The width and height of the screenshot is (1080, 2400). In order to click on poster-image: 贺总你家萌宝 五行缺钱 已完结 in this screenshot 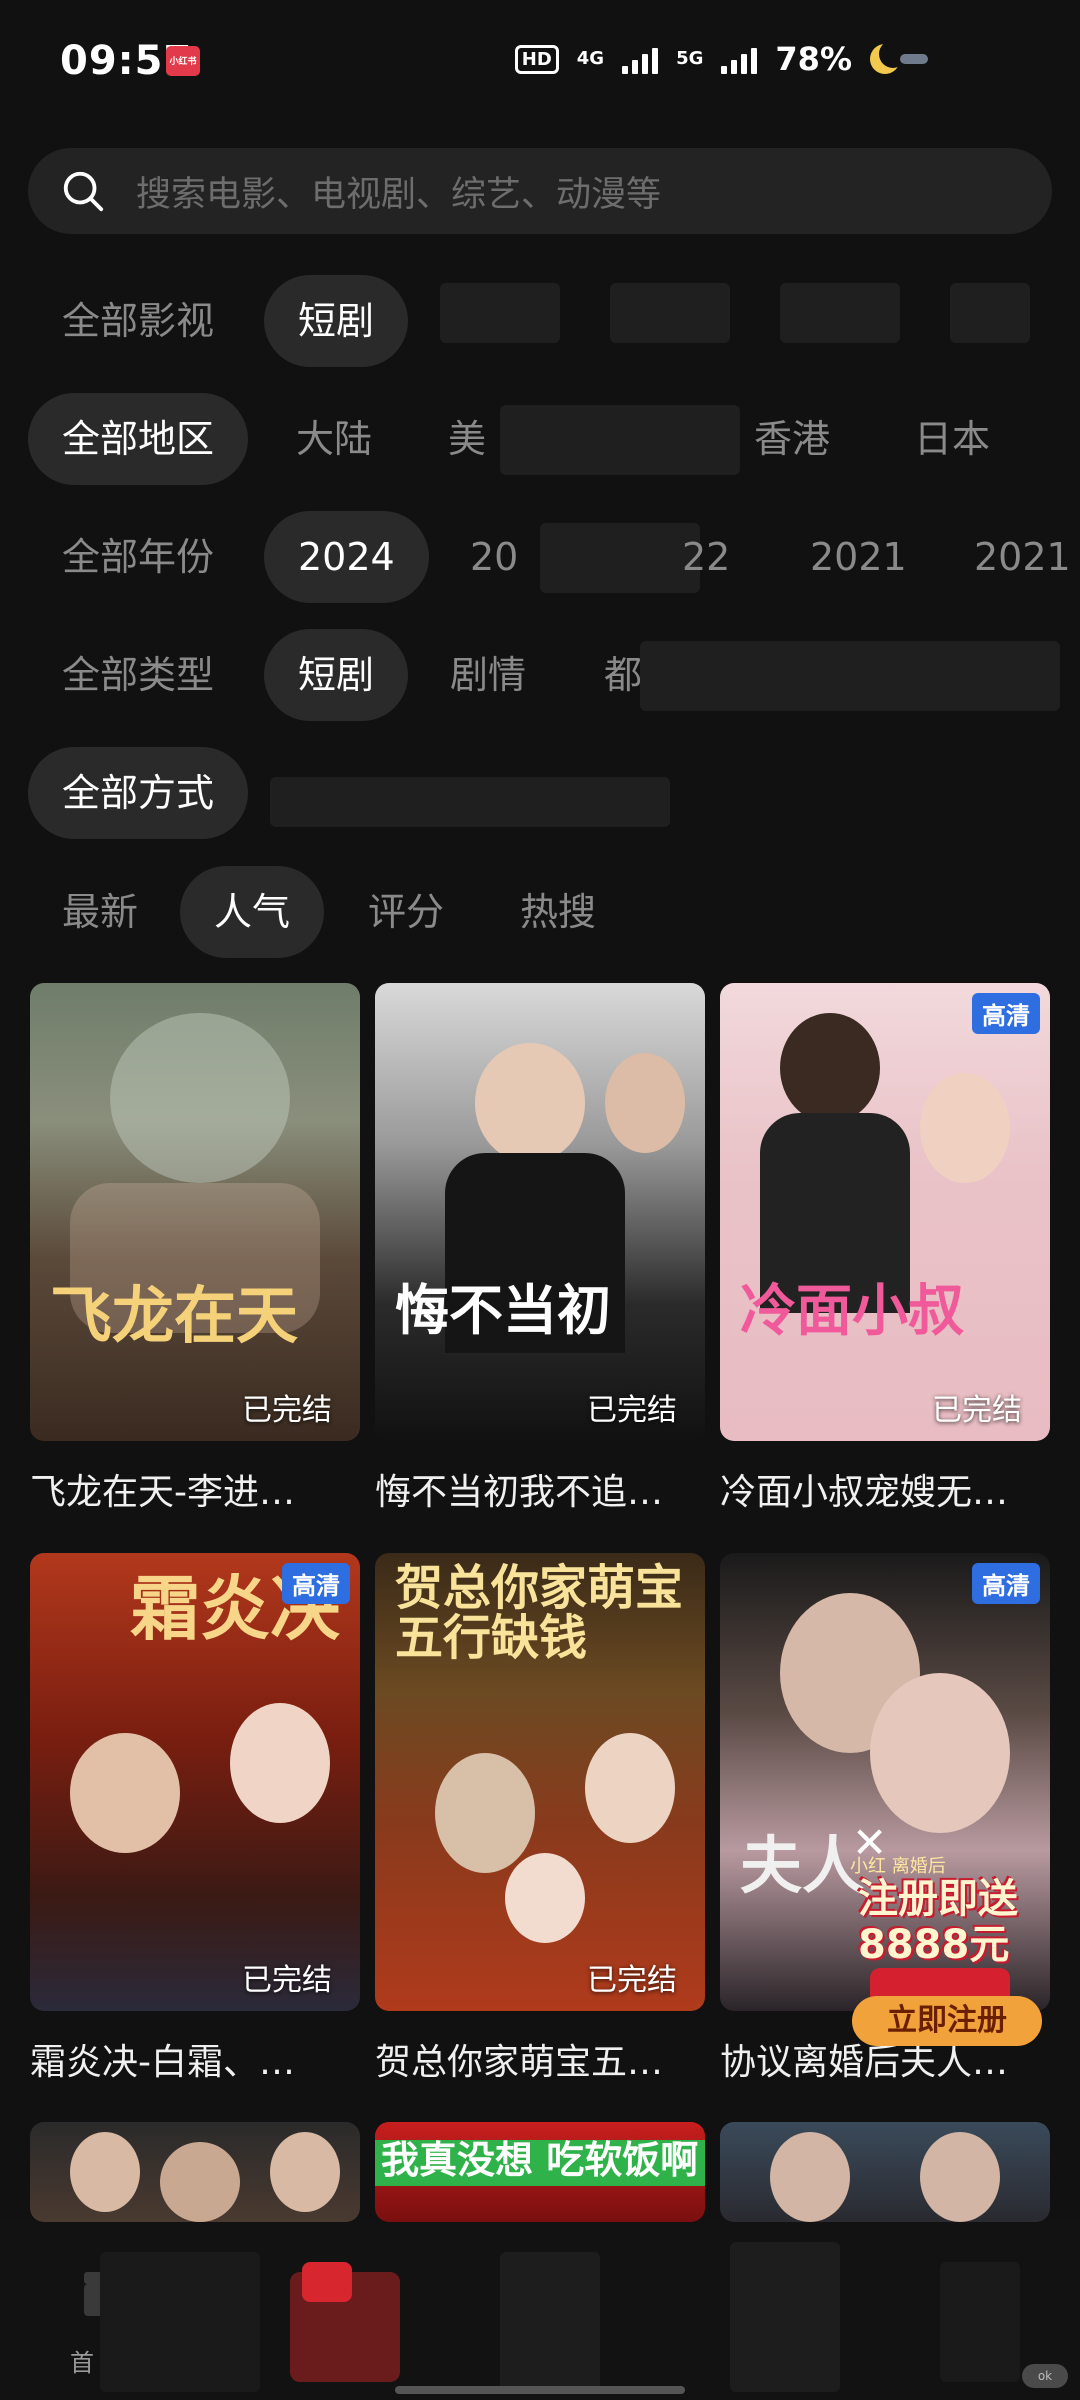, I will do `click(540, 1782)`.